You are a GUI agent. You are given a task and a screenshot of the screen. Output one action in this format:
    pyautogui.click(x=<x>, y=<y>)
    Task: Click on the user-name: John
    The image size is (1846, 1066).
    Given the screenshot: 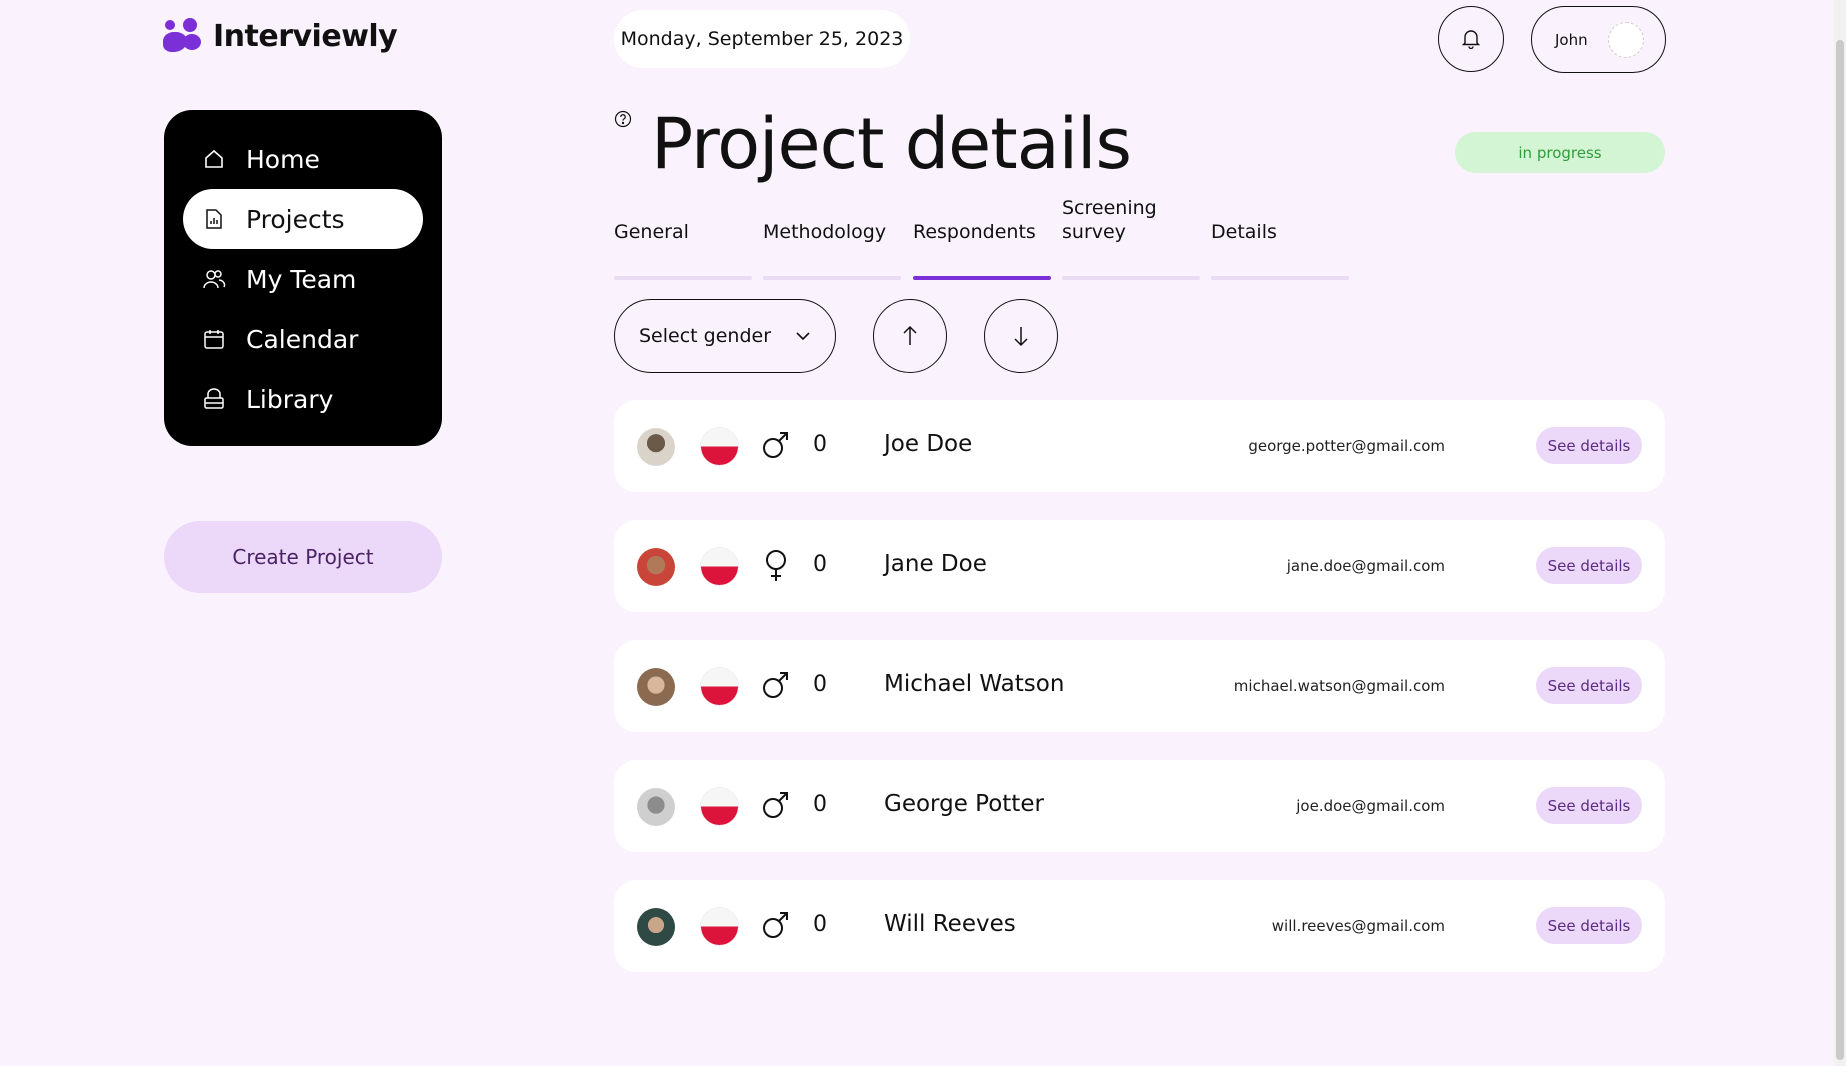 What is the action you would take?
    pyautogui.click(x=1571, y=39)
    